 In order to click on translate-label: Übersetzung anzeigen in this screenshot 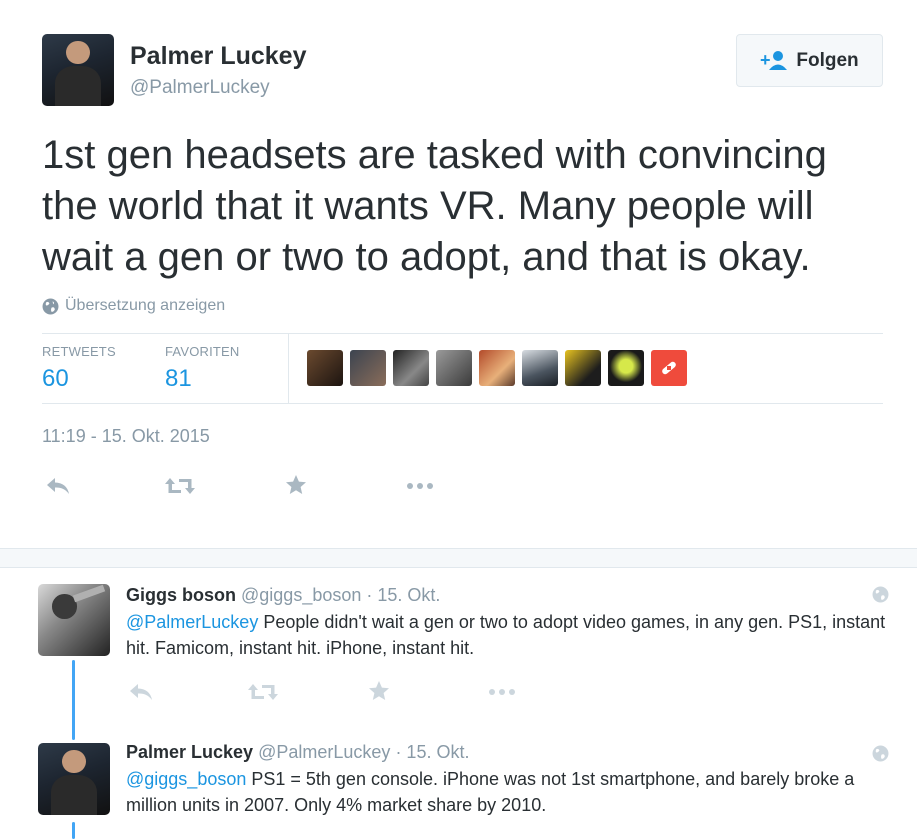, I will do `click(145, 305)`.